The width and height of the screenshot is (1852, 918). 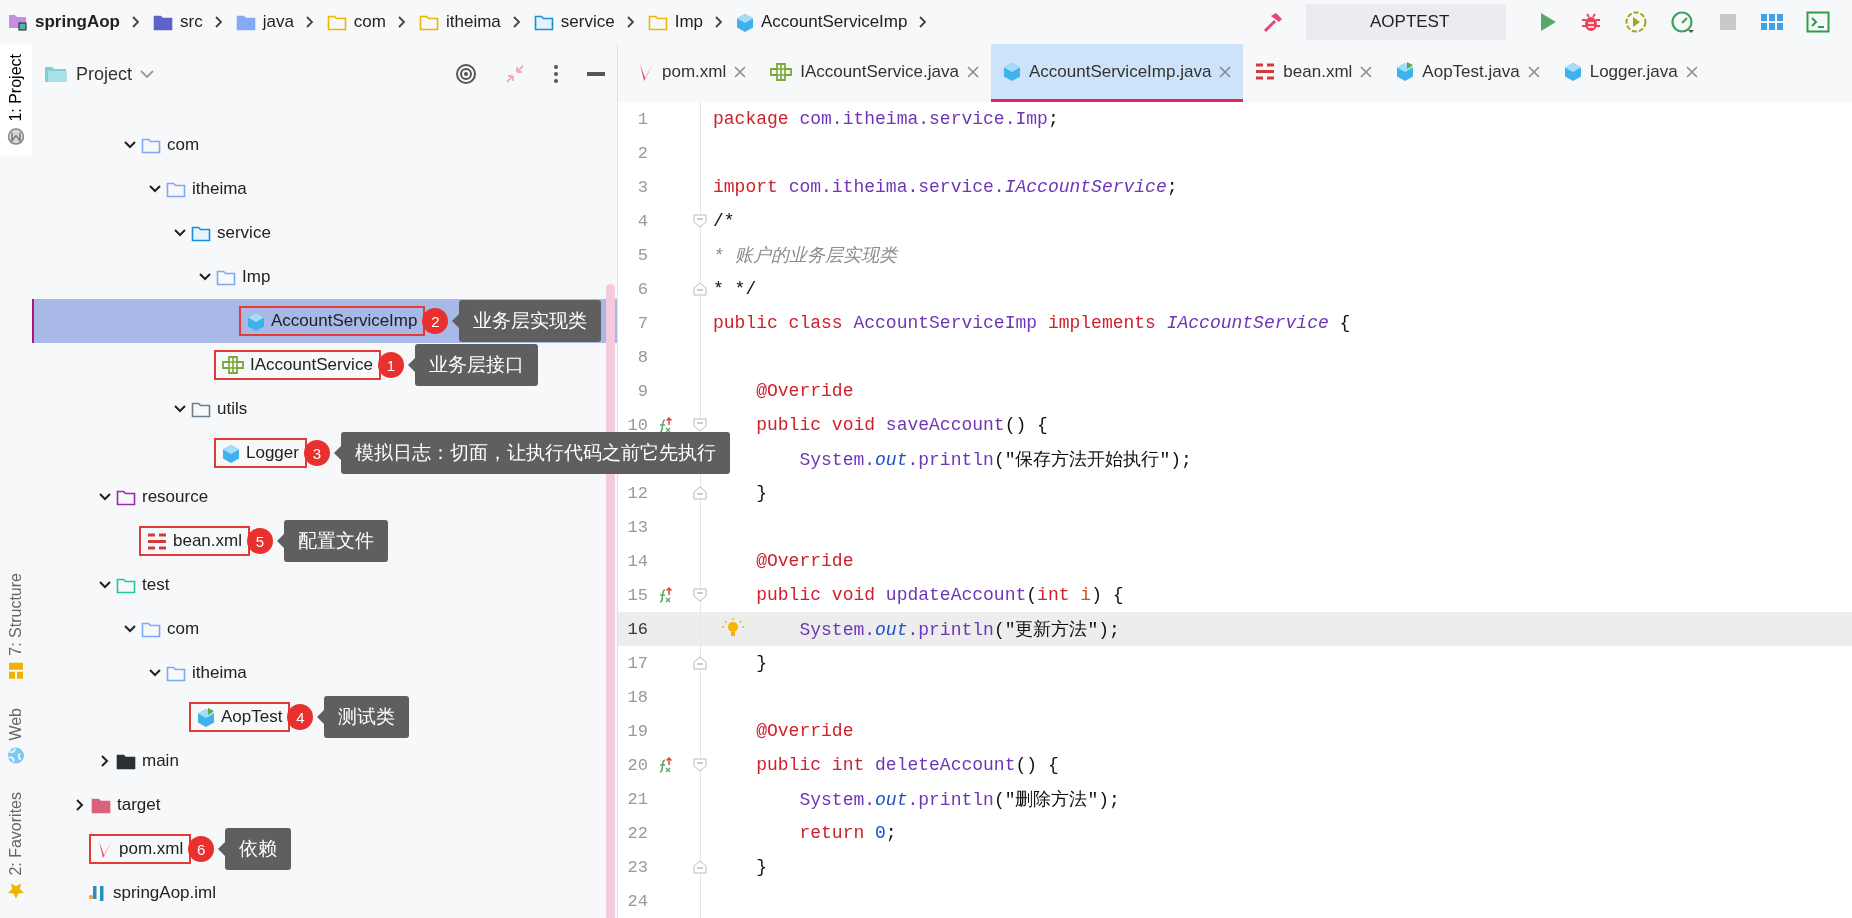 What do you see at coordinates (16, 846) in the screenshot?
I see `tool-window-tab: 2: Favorites` at bounding box center [16, 846].